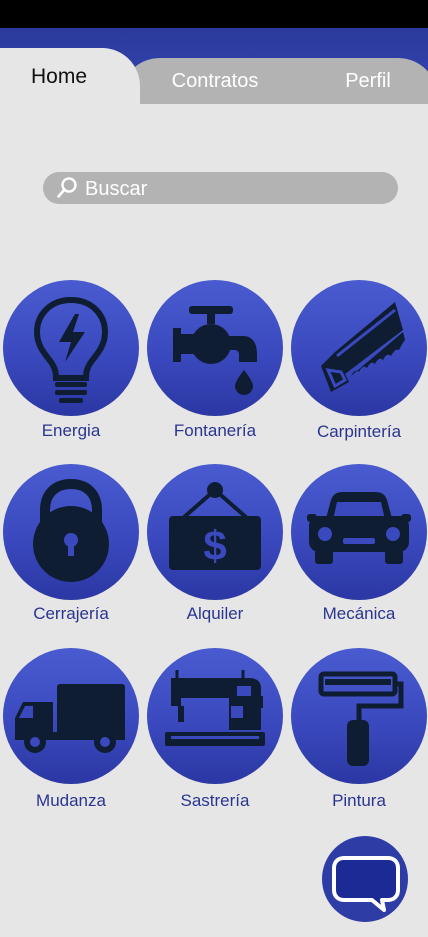  I want to click on faucet-icon, so click(215, 350).